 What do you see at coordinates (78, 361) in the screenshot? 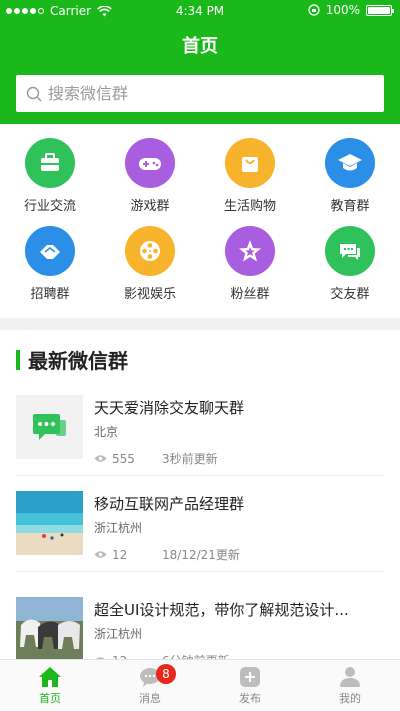
I see `section-title: 最新微信群` at bounding box center [78, 361].